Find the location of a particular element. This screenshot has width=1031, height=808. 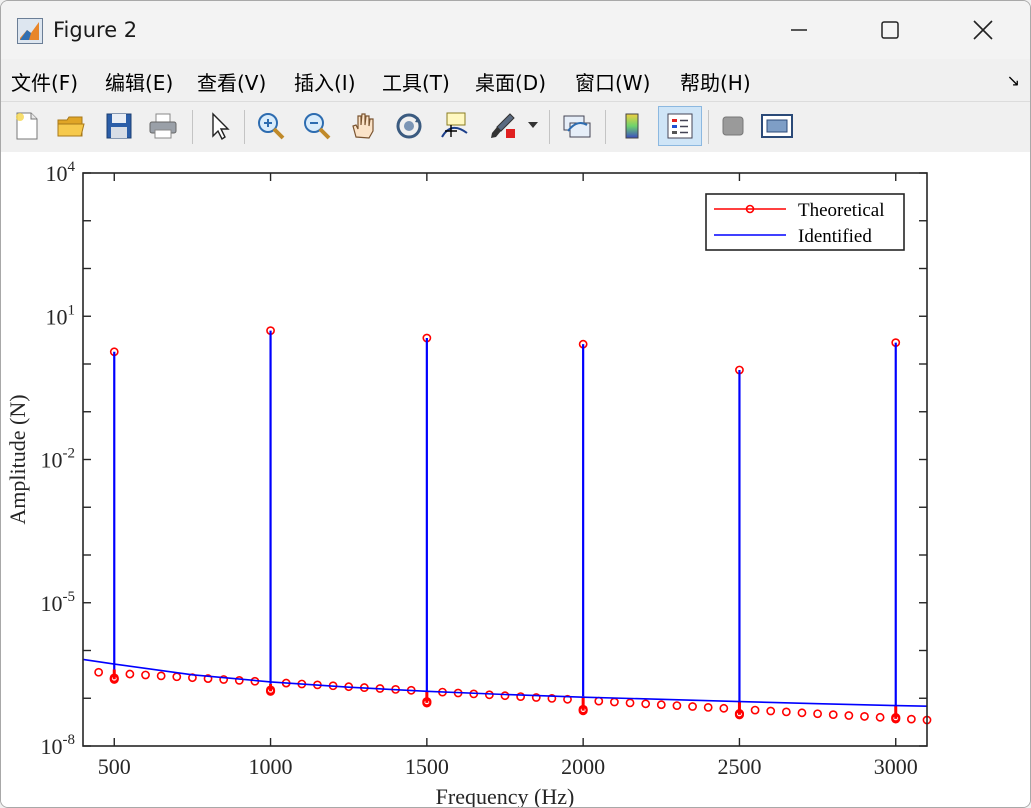

save-icon is located at coordinates (119, 126).